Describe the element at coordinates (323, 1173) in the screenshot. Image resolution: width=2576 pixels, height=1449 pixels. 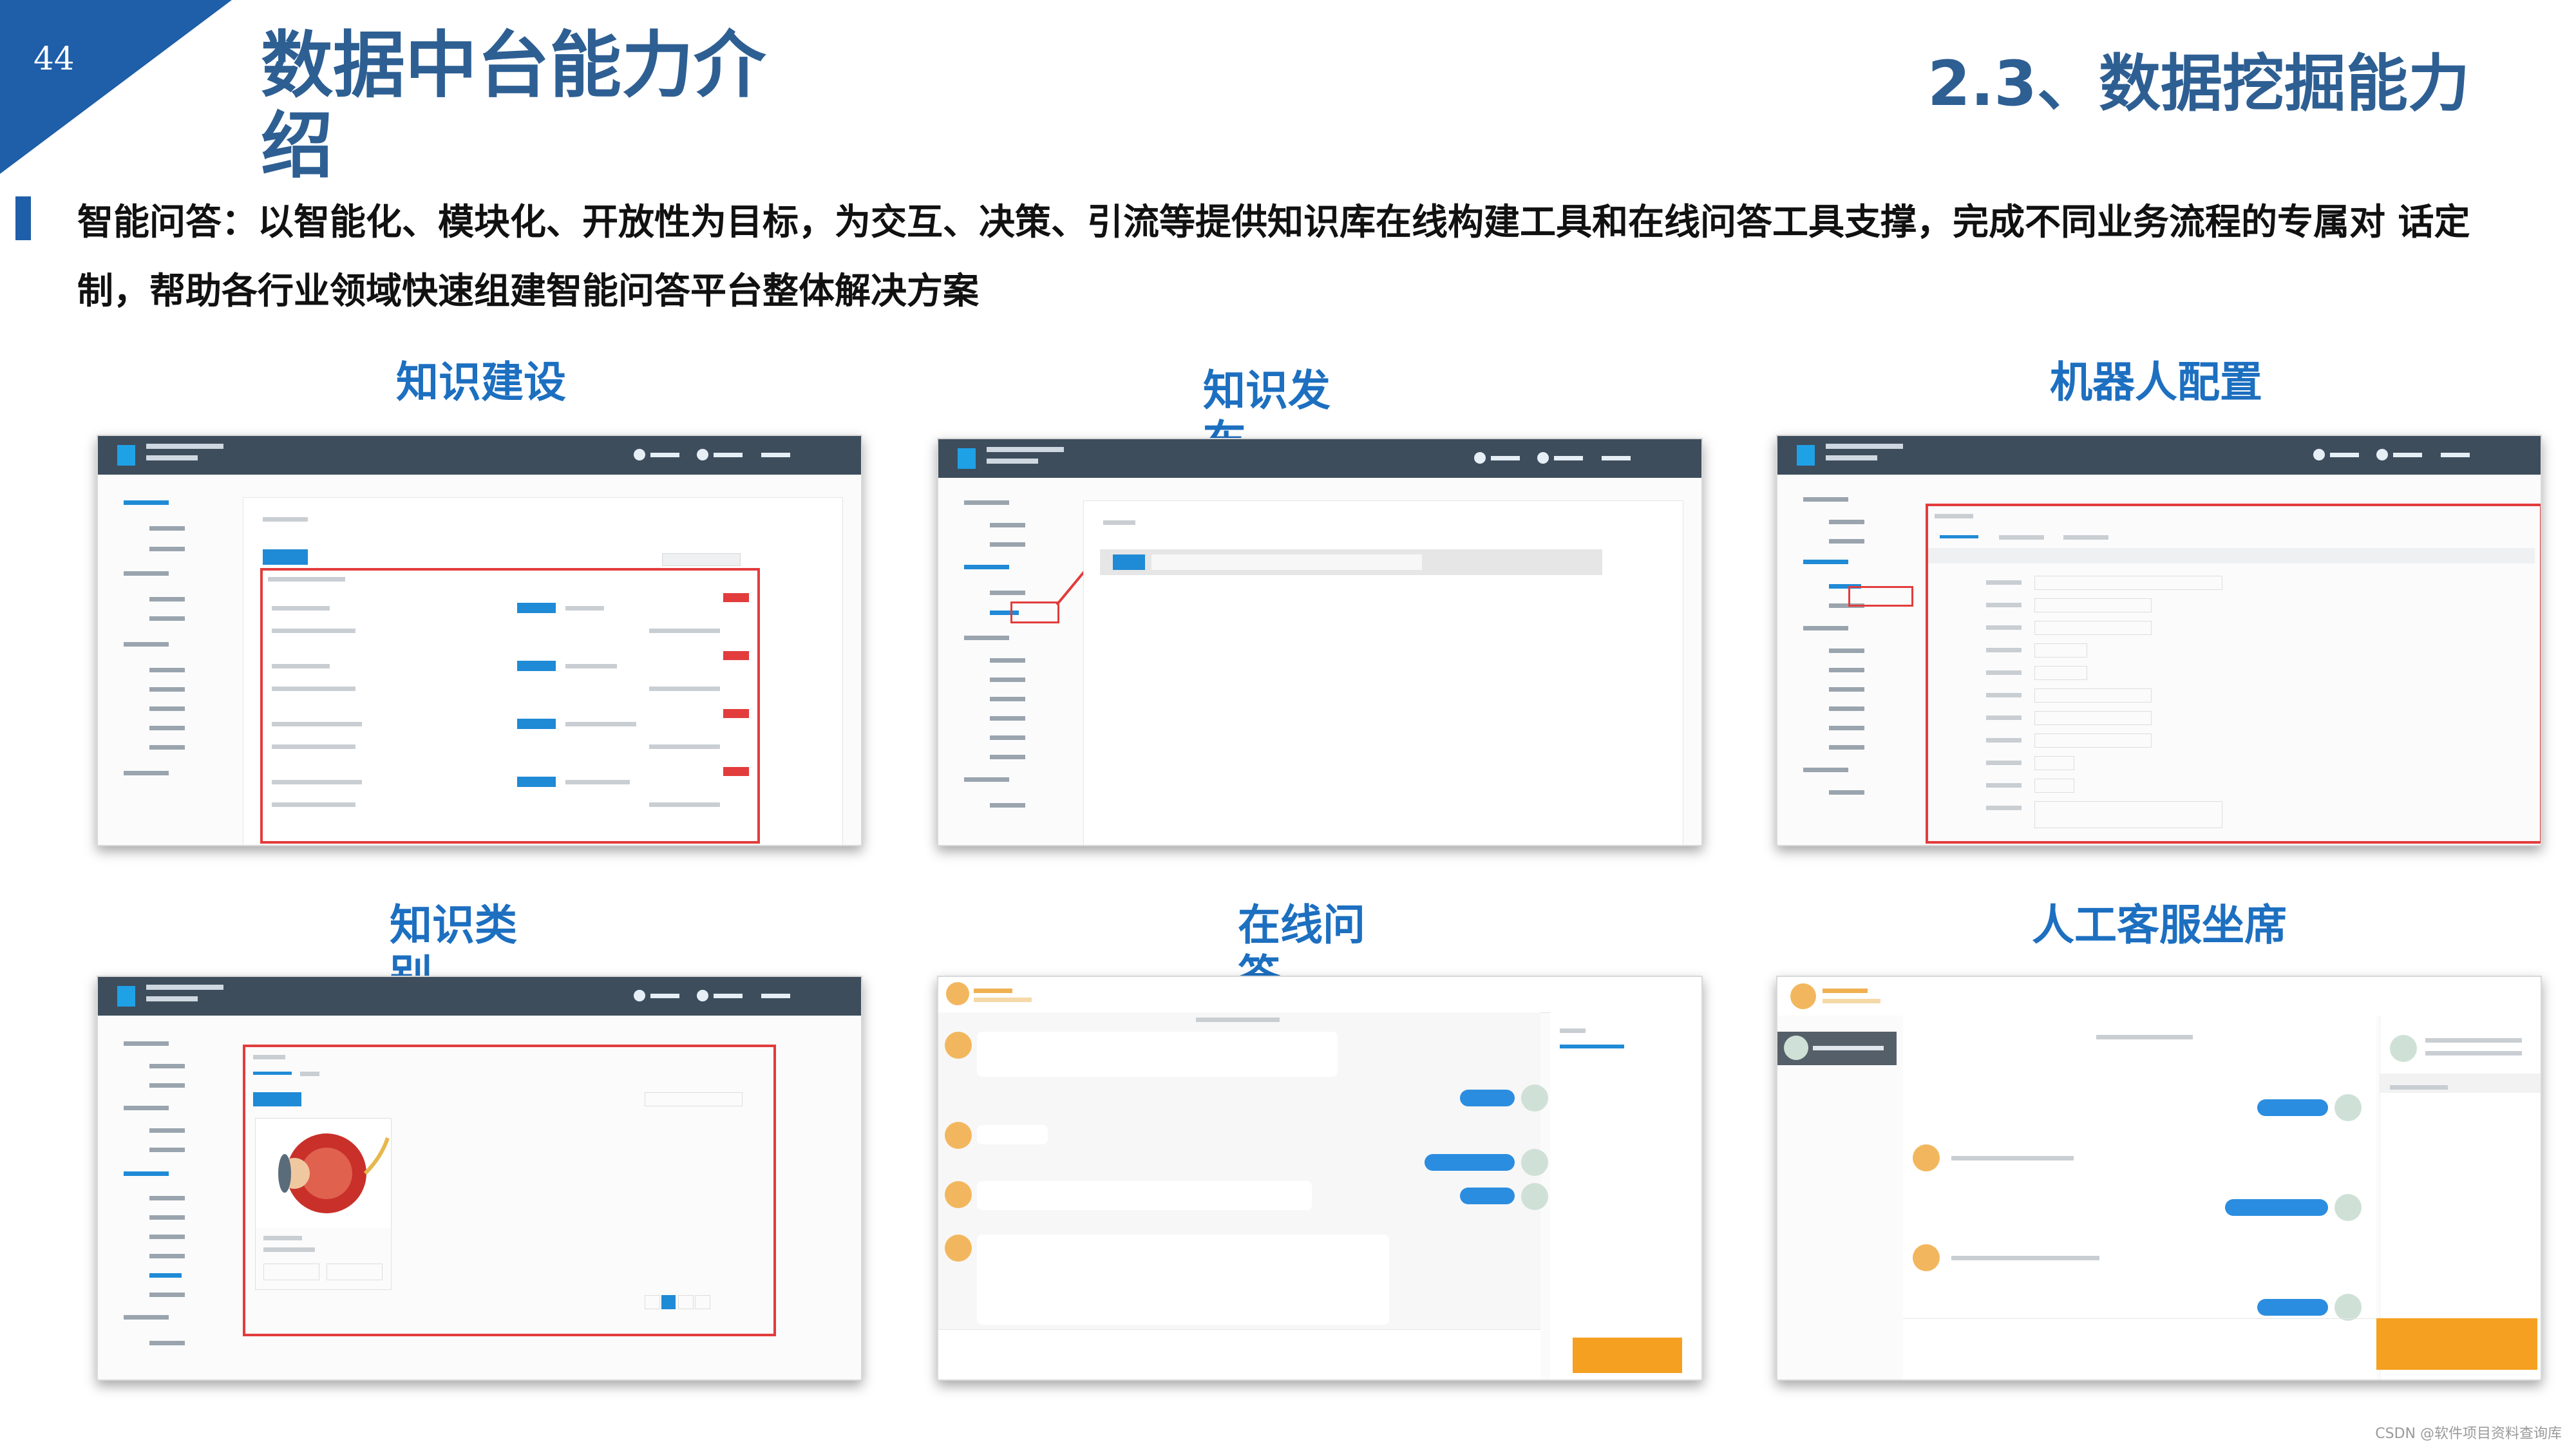
I see `eye-anatomy-image` at that location.